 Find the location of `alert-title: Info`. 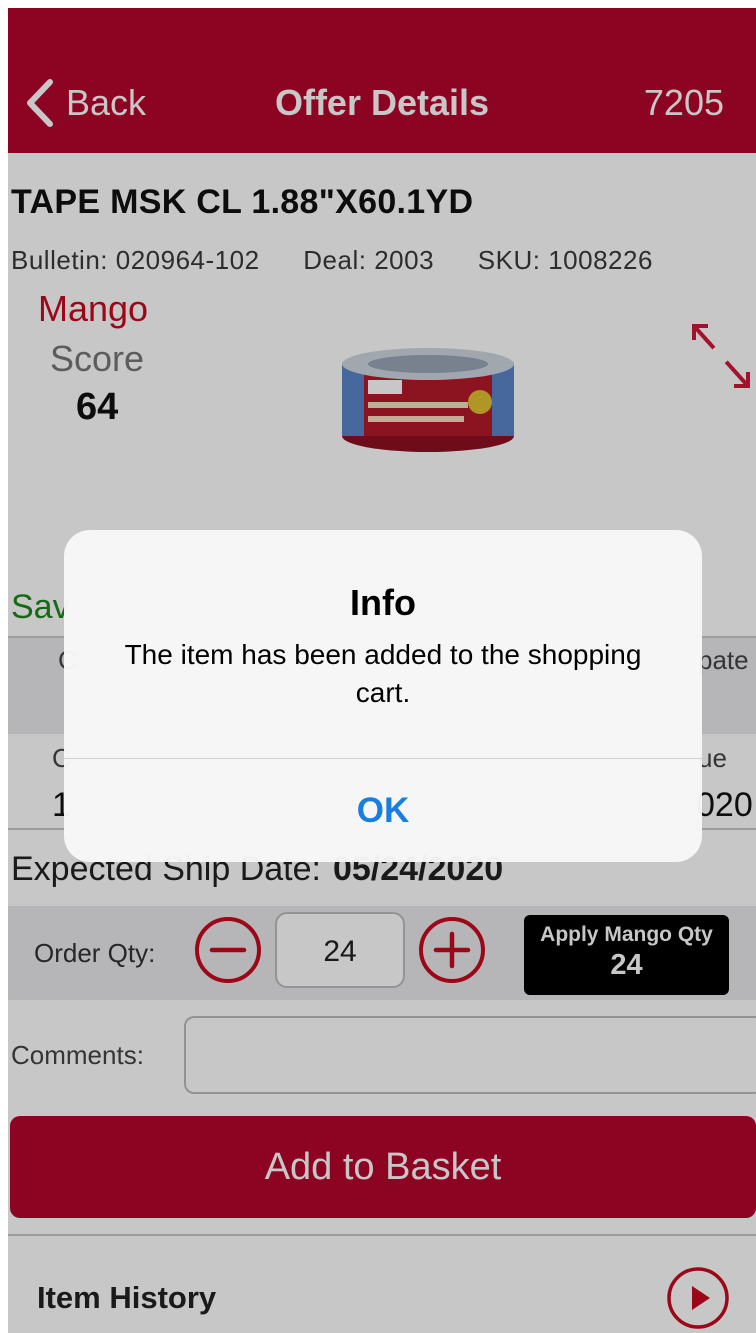

alert-title: Info is located at coordinates (383, 602).